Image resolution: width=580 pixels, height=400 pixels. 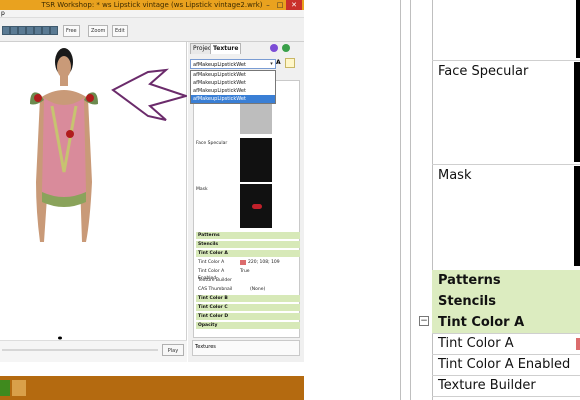 I want to click on minimize-button: –, so click(x=268, y=5).